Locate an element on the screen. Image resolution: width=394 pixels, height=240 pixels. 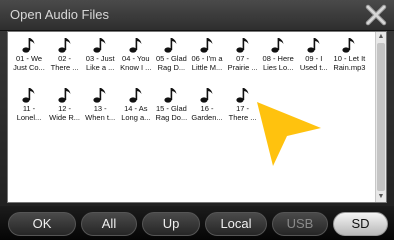
file-name-line1: 09 - I is located at coordinates (314, 58).